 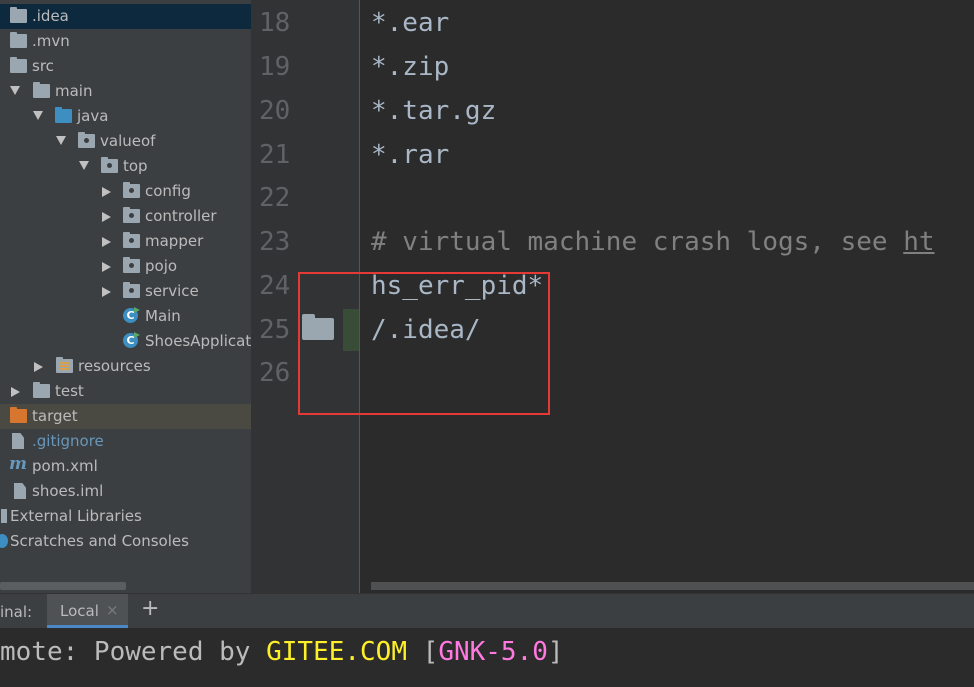 What do you see at coordinates (918, 242) in the screenshot?
I see `comment-link: ht` at bounding box center [918, 242].